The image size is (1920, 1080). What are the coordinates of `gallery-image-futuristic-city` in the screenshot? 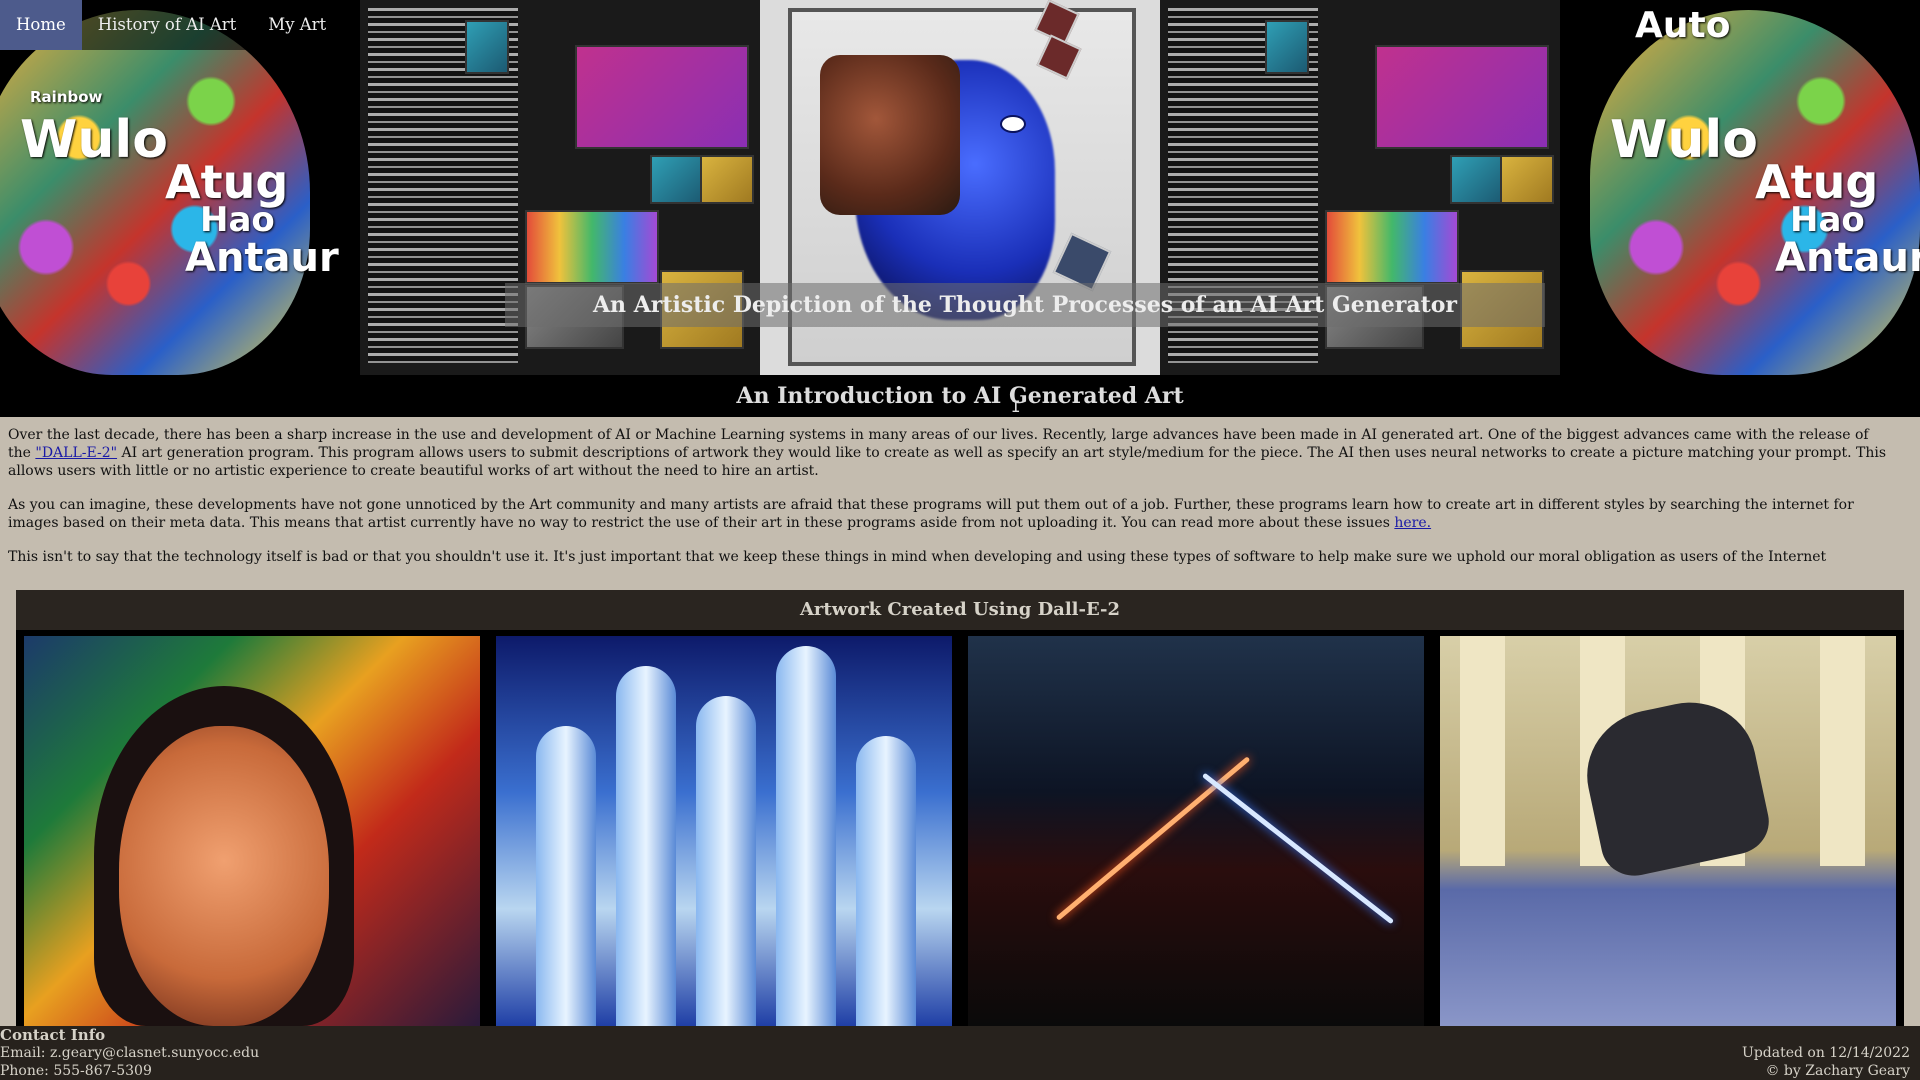 It's located at (724, 831).